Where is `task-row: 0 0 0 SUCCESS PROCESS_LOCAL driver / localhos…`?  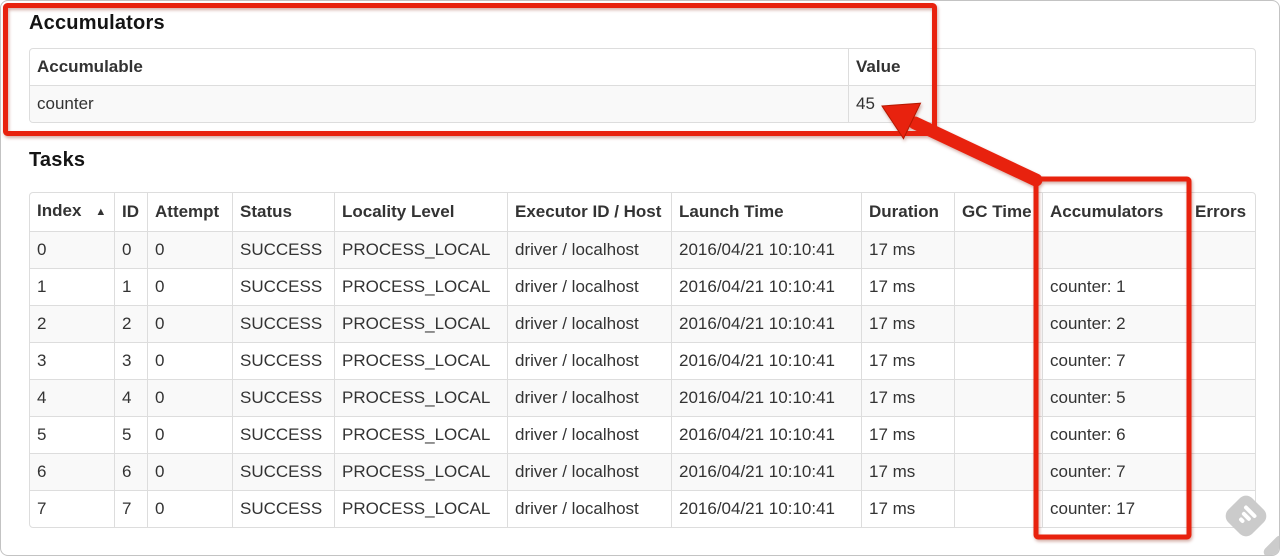
task-row: 0 0 0 SUCCESS PROCESS_LOCAL driver / localhos… is located at coordinates (642, 249).